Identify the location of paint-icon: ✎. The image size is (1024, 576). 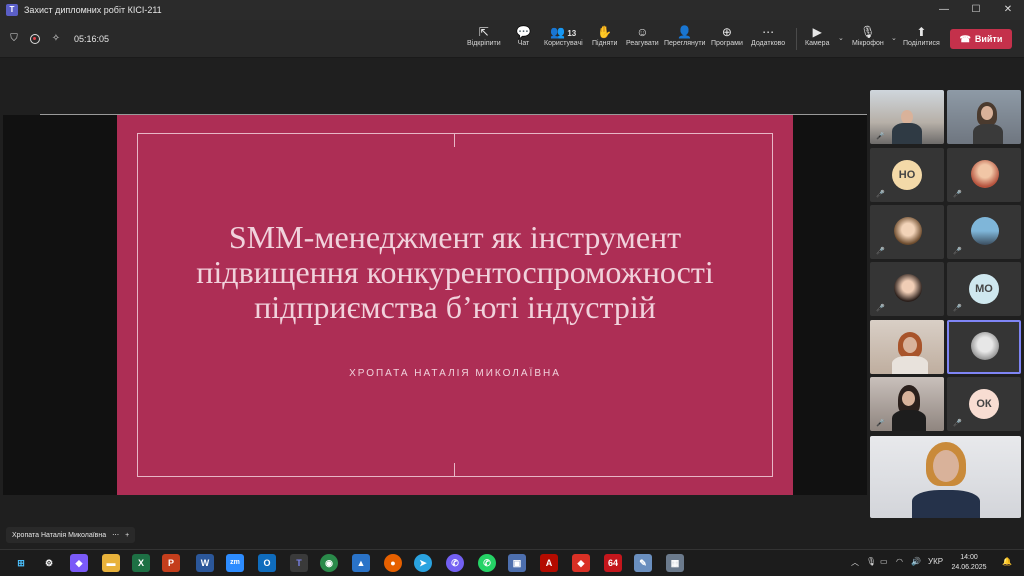
(643, 563).